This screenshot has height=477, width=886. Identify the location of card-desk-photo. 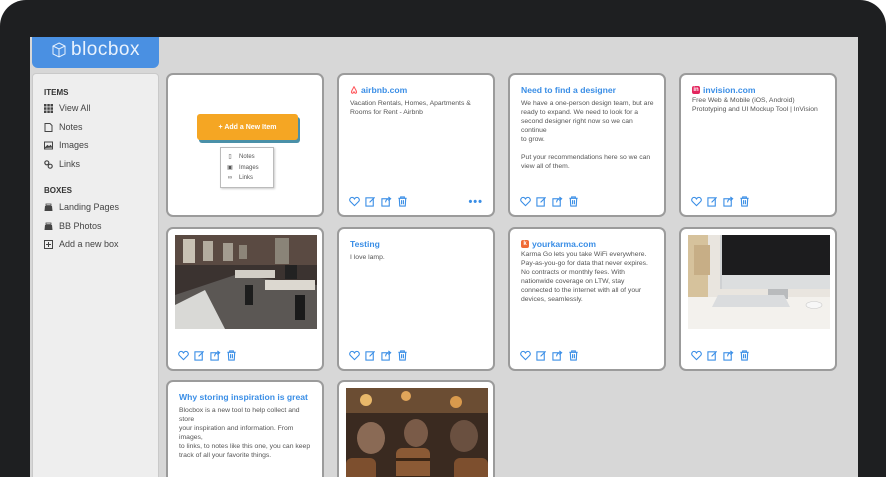
(758, 299).